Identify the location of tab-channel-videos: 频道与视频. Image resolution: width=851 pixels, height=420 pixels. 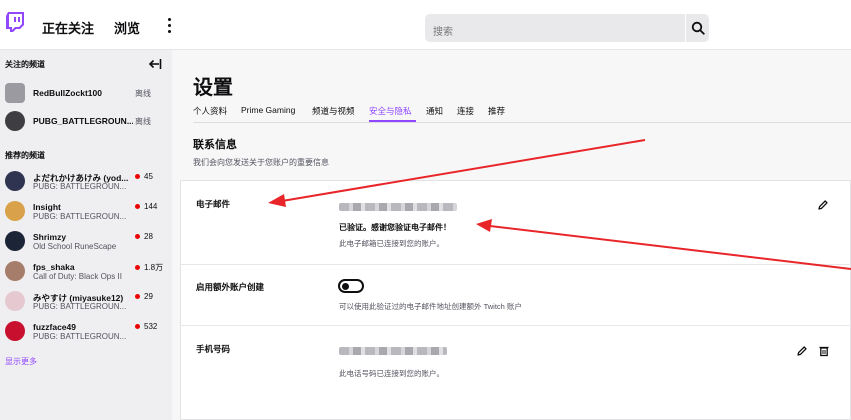
(333, 111).